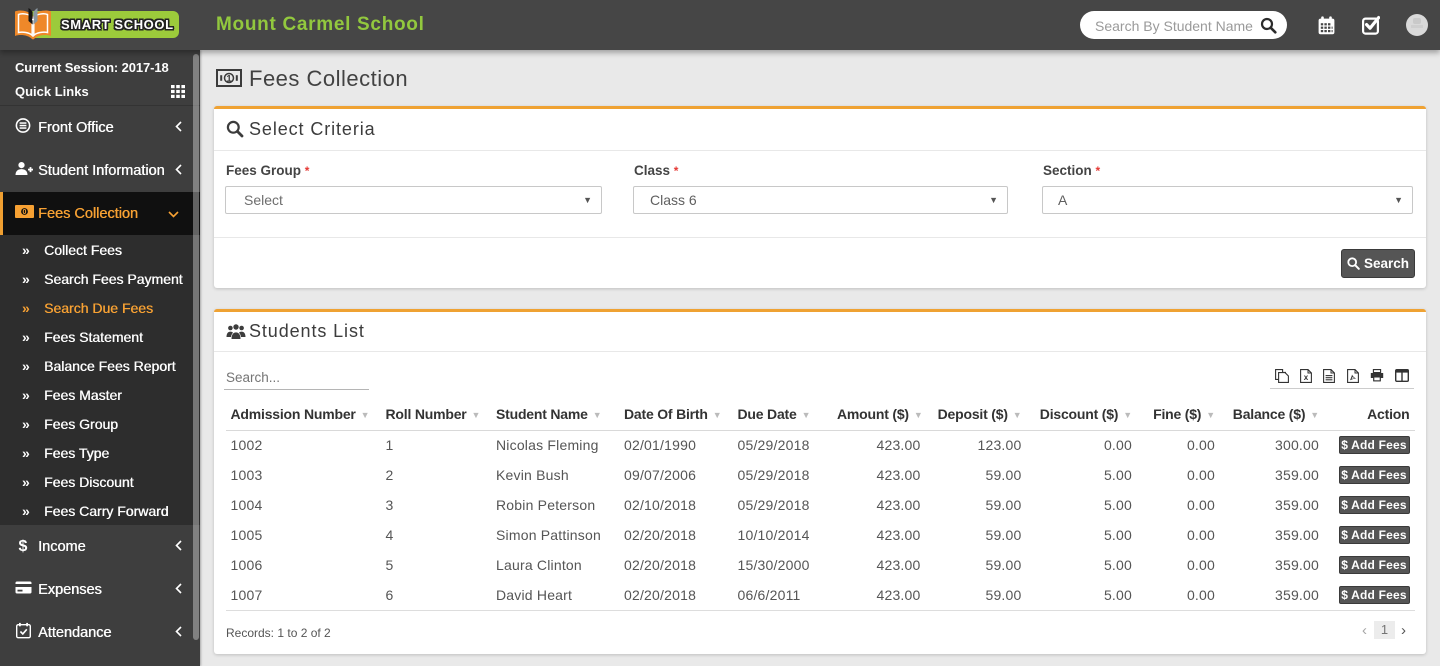 The image size is (1440, 666). Describe the element at coordinates (229, 78) in the screenshot. I see `svg-text: 1` at that location.